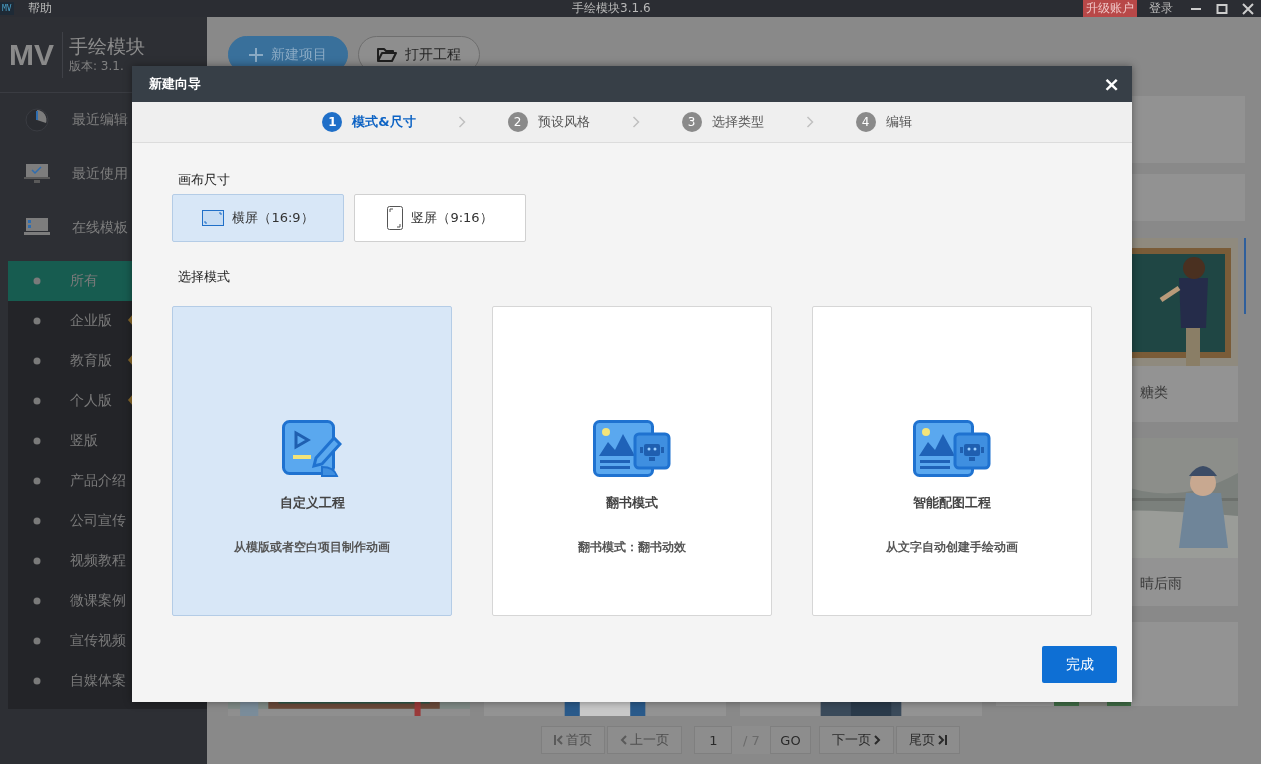 The width and height of the screenshot is (1261, 764). Describe the element at coordinates (559, 740) in the screenshot. I see `first-page-icon` at that location.